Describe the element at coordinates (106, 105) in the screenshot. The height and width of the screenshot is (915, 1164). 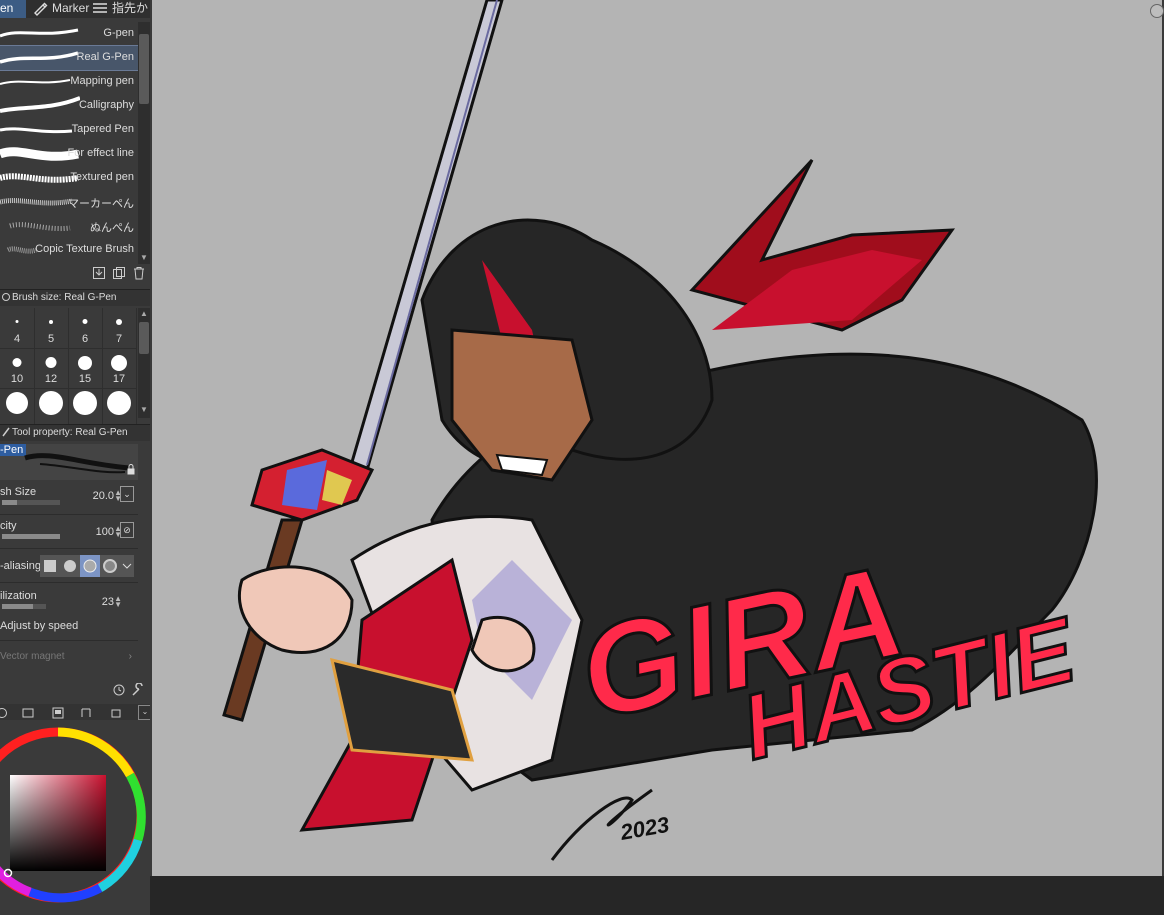
I see `brush-label: Calligraphy` at that location.